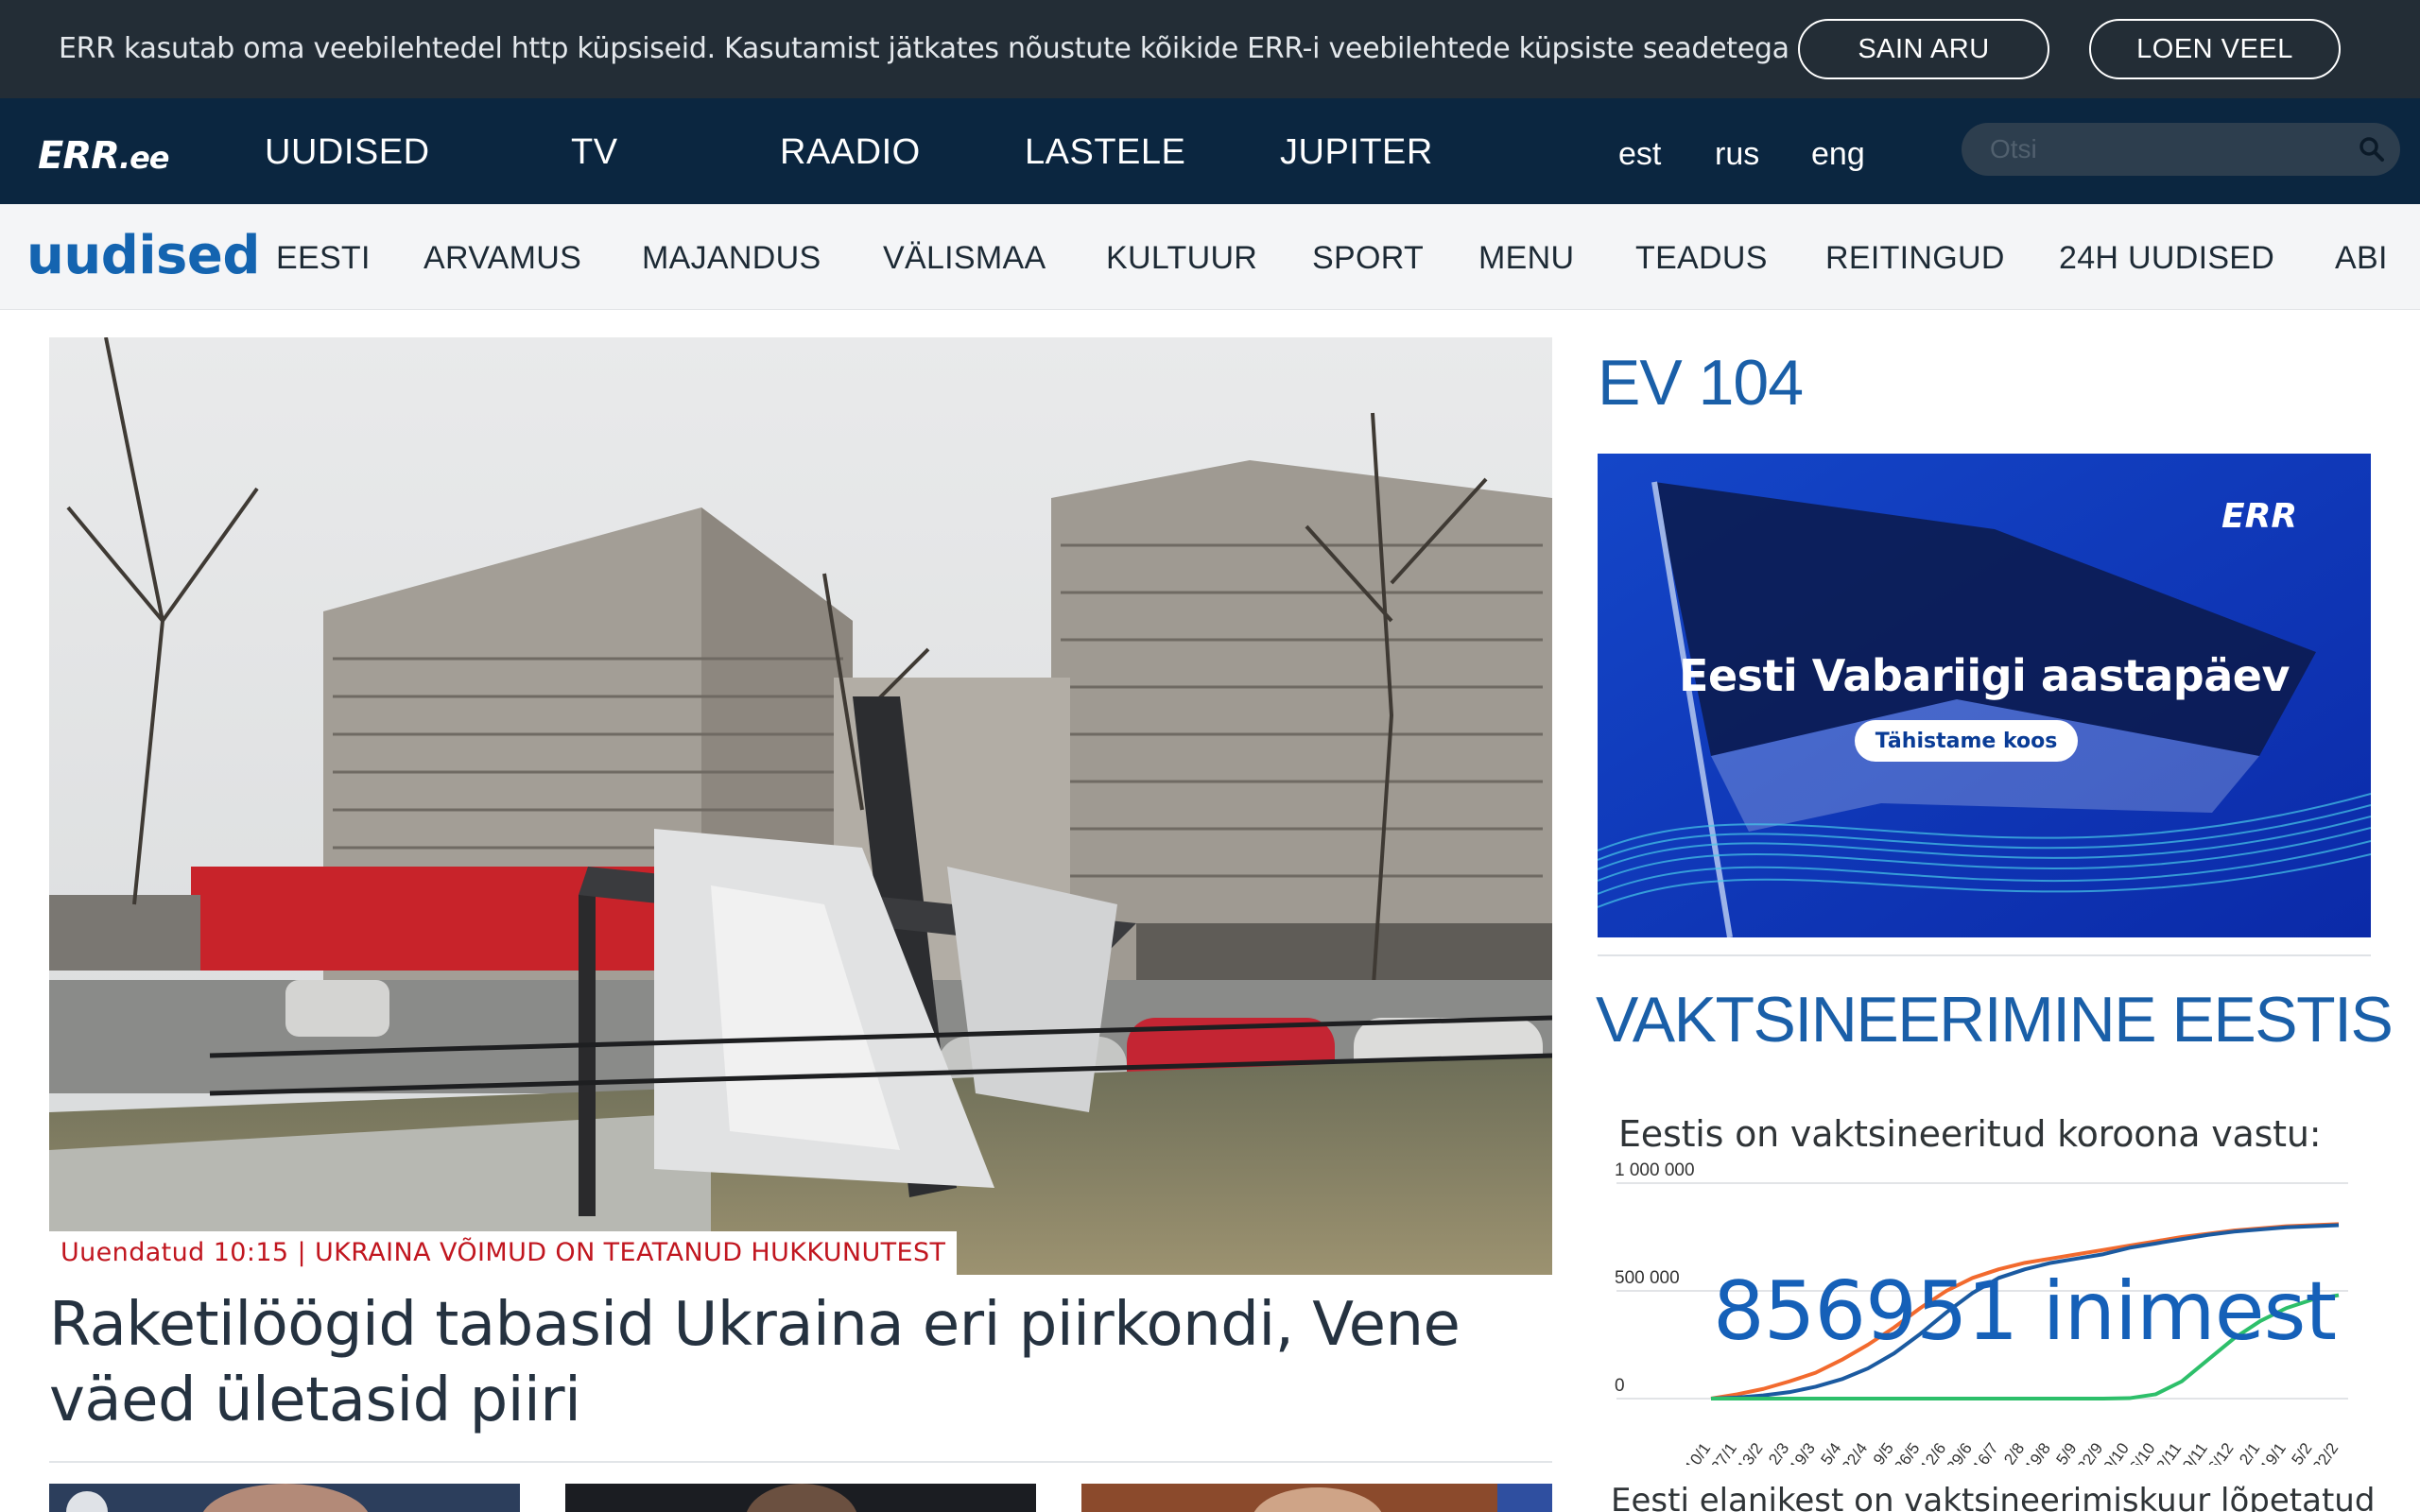 Image resolution: width=2420 pixels, height=1512 pixels. What do you see at coordinates (2215, 49) in the screenshot?
I see `cookie-read-more-button: LOEN VEEL` at bounding box center [2215, 49].